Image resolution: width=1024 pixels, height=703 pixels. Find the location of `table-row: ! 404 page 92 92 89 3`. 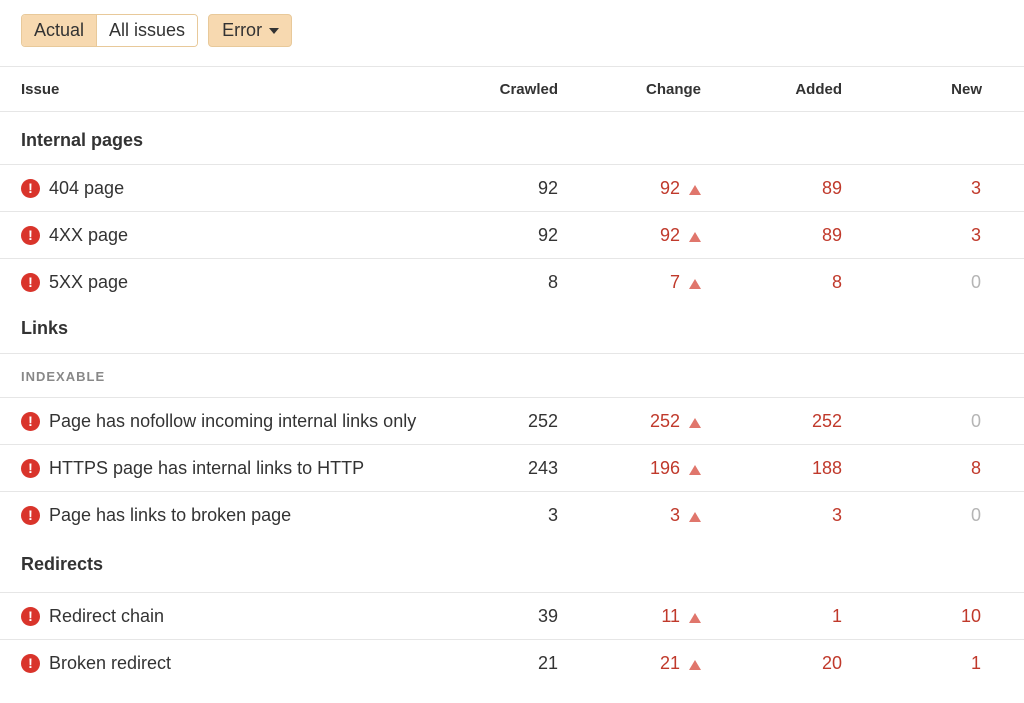

table-row: ! 404 page 92 92 89 3 is located at coordinates (512, 187).